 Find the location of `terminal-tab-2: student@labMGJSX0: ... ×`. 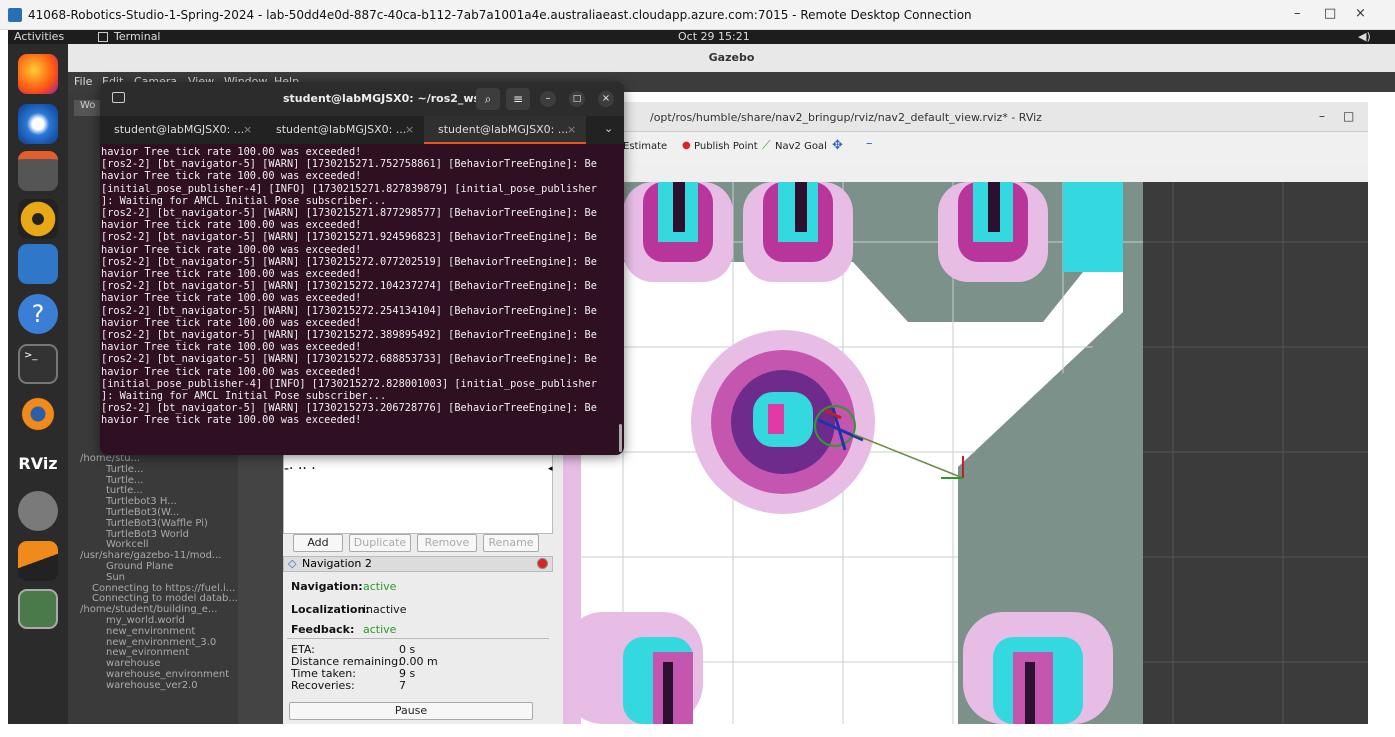

terminal-tab-2: student@labMGJSX0: ... × is located at coordinates (343, 130).